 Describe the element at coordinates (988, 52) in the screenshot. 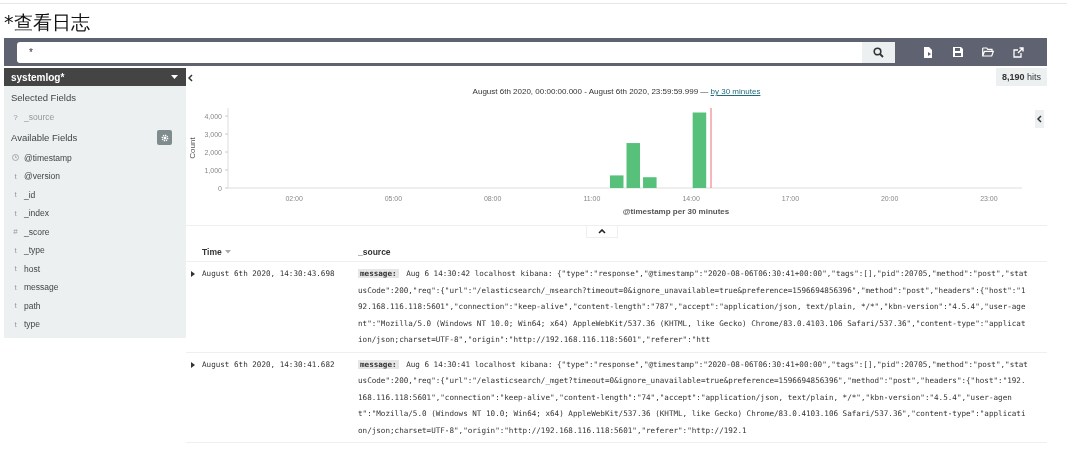

I see `folder-icon` at that location.